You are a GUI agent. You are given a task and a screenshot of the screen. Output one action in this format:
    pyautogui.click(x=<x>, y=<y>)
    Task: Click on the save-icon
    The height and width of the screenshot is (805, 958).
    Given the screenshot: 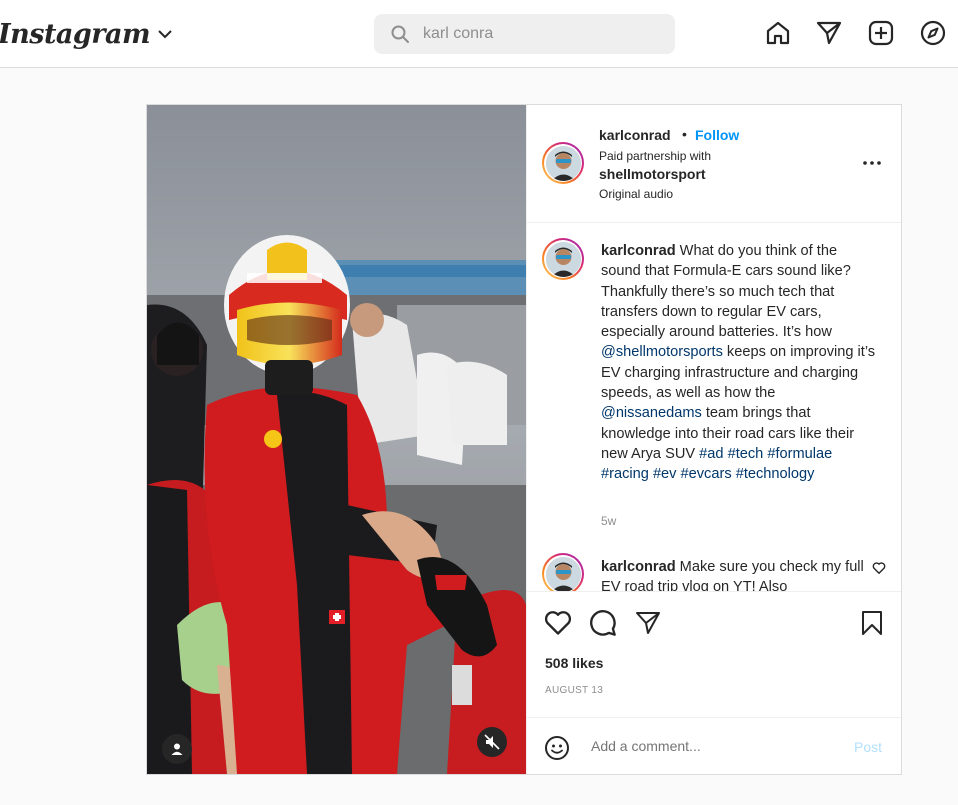 What is the action you would take?
    pyautogui.click(x=872, y=623)
    